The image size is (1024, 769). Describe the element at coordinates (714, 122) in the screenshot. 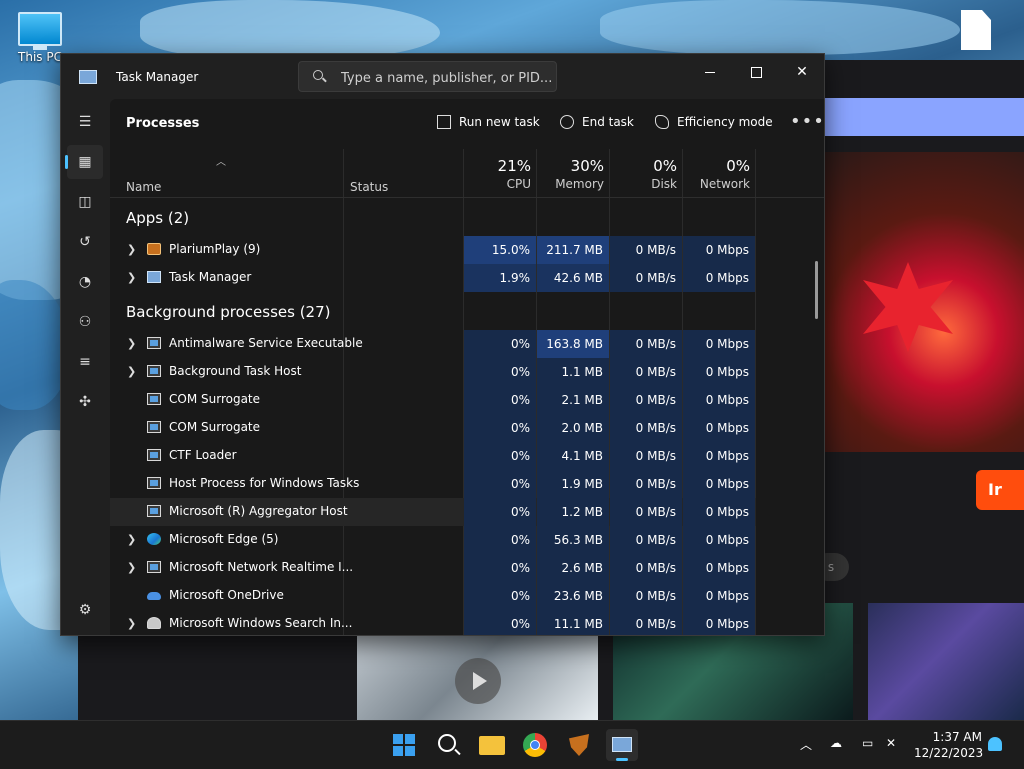

I see `efficiency-mode-button: Efficiency mode` at that location.